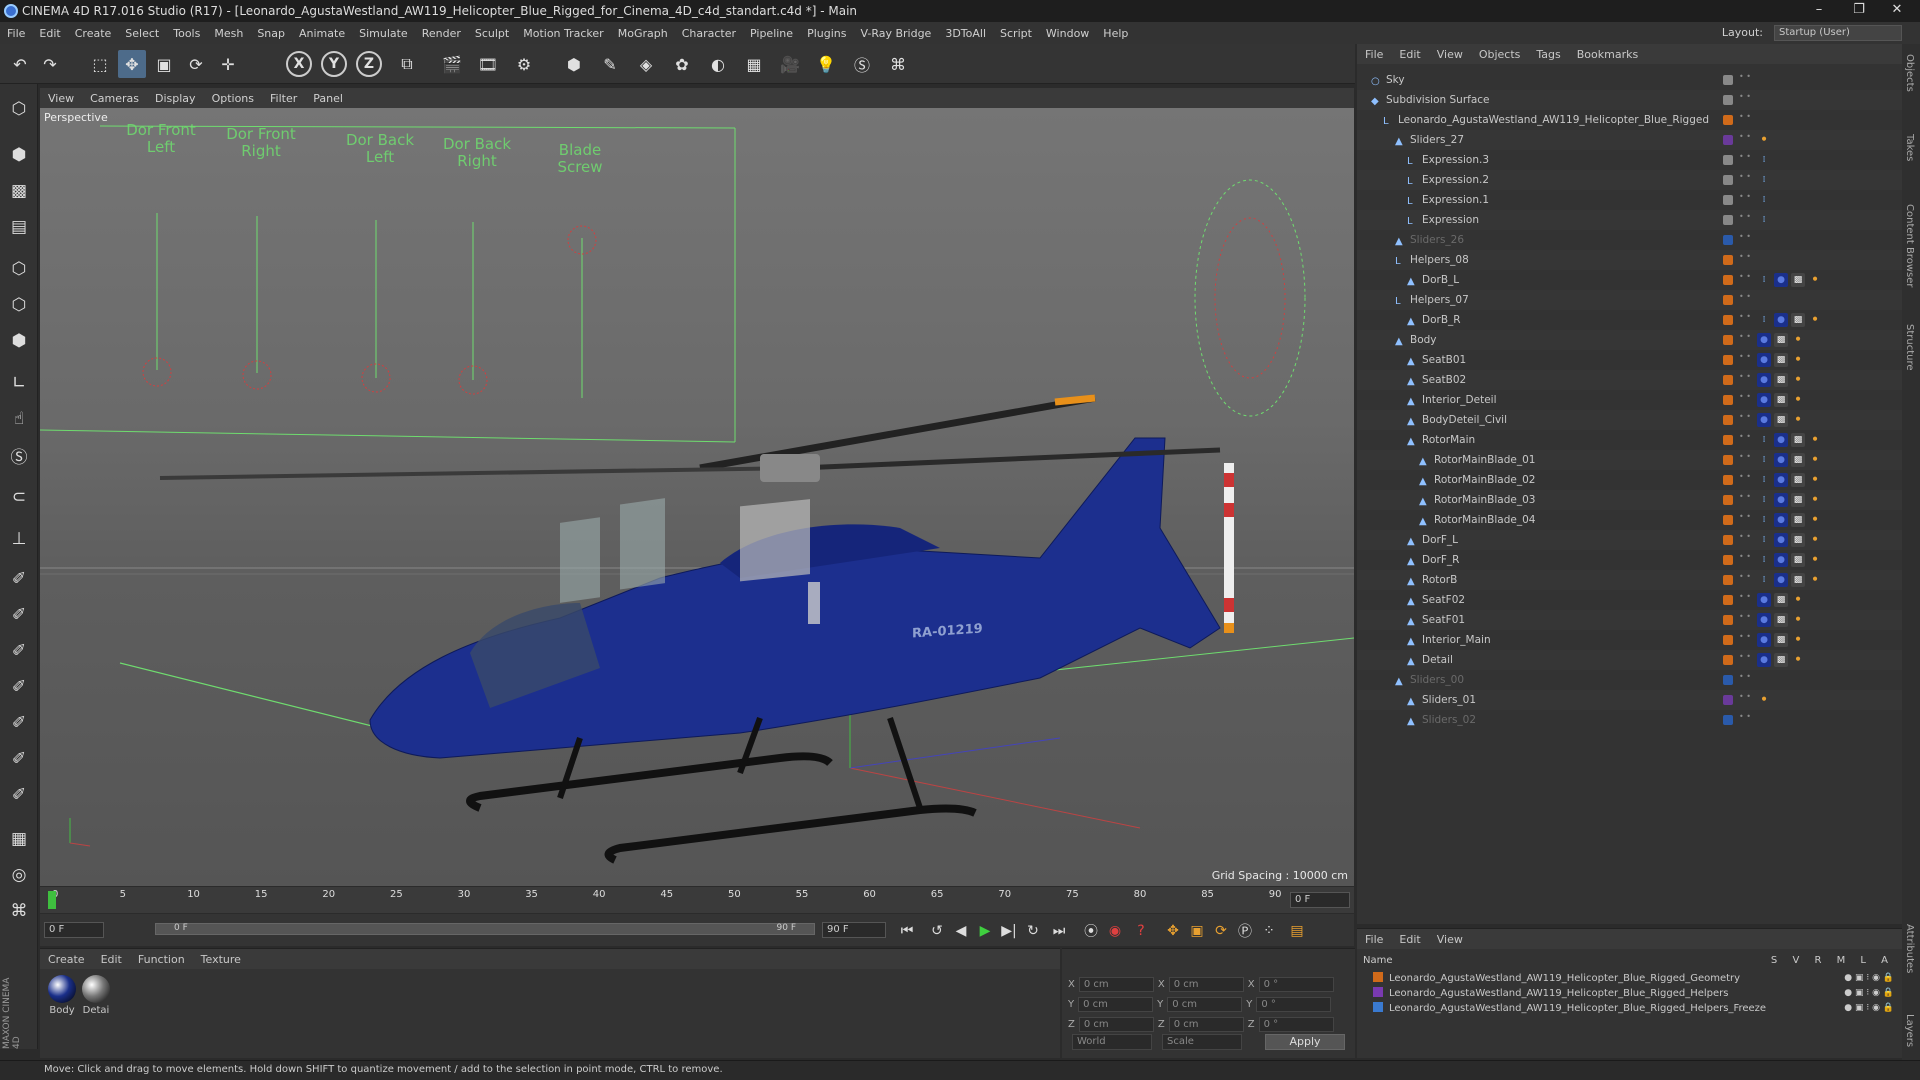  Describe the element at coordinates (19, 875) in the screenshot. I see `soft-selection-icon: ◎` at that location.